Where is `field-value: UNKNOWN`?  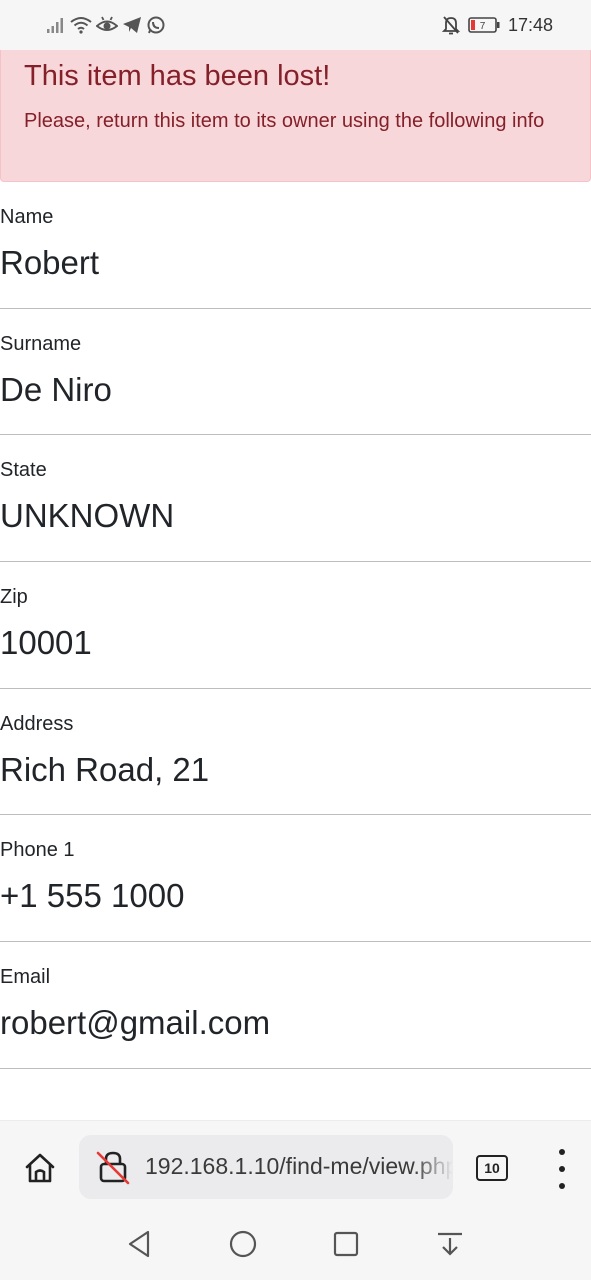
field-value: UNKNOWN is located at coordinates (87, 516).